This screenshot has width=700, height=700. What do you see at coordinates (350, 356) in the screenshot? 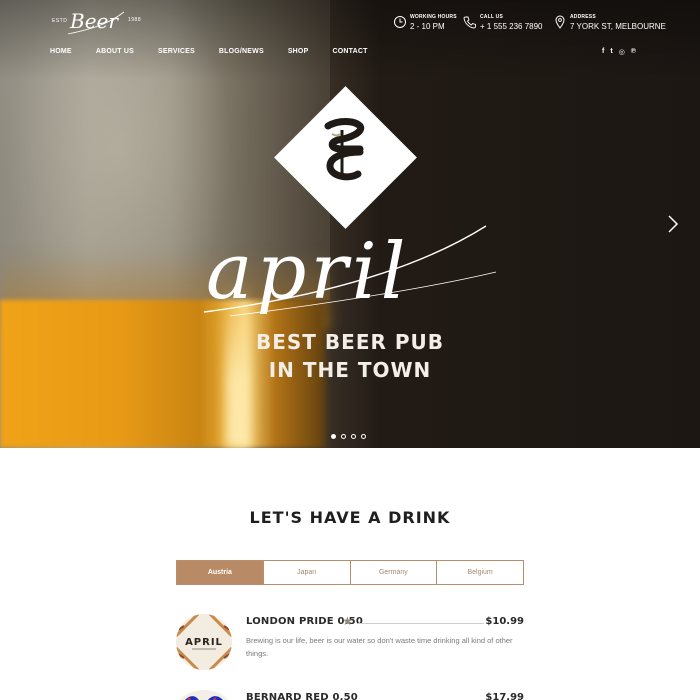
I see `hero-tagline: BEST BEER PUB IN THE TOWN` at bounding box center [350, 356].